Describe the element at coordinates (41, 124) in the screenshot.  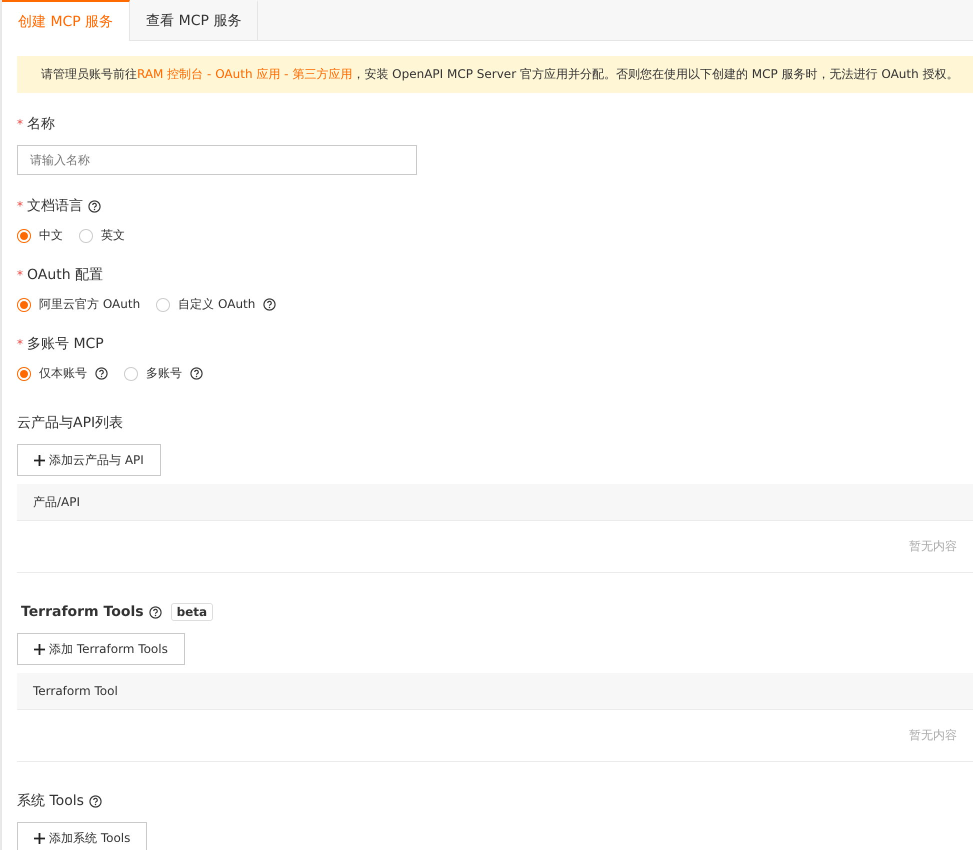
I see `field-label: 名称` at that location.